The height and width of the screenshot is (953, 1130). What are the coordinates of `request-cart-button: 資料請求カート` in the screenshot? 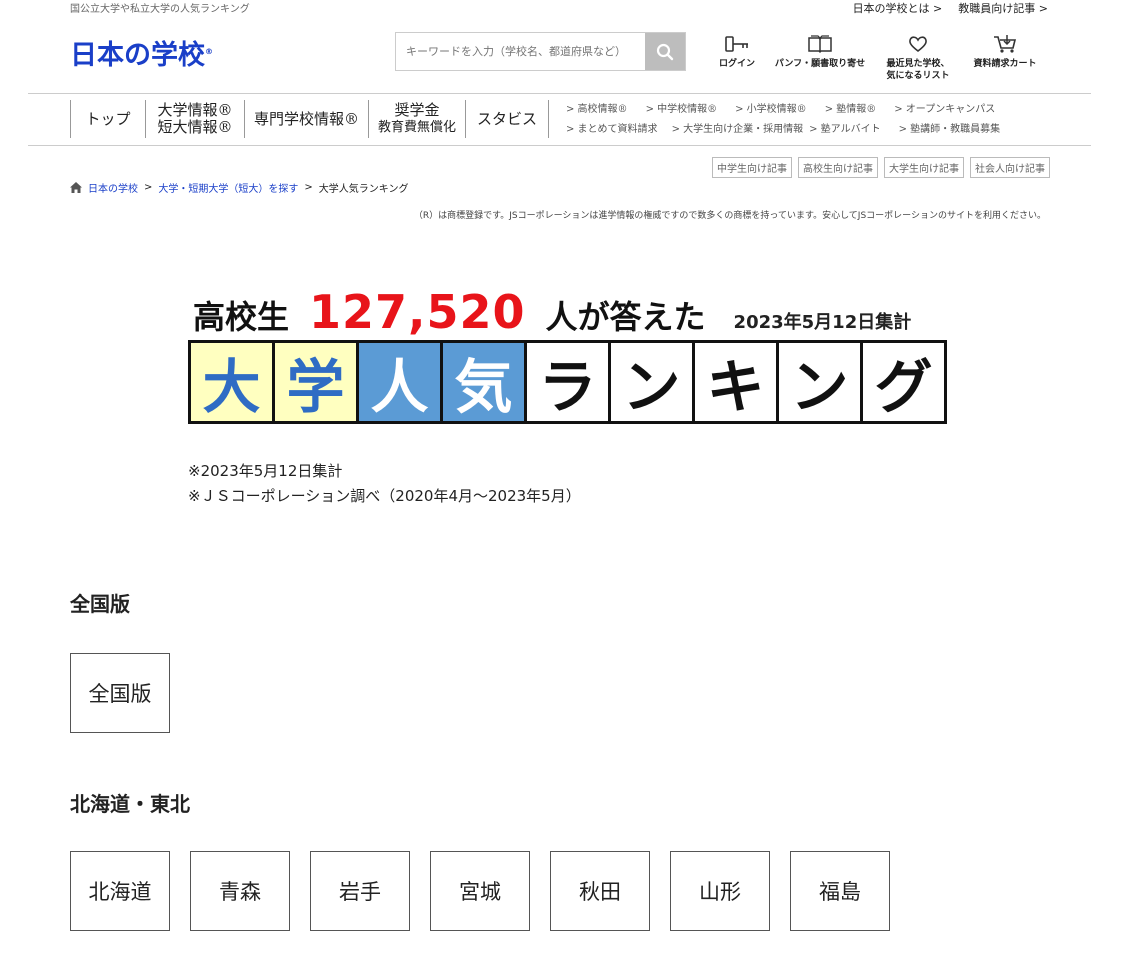 It's located at (1005, 58).